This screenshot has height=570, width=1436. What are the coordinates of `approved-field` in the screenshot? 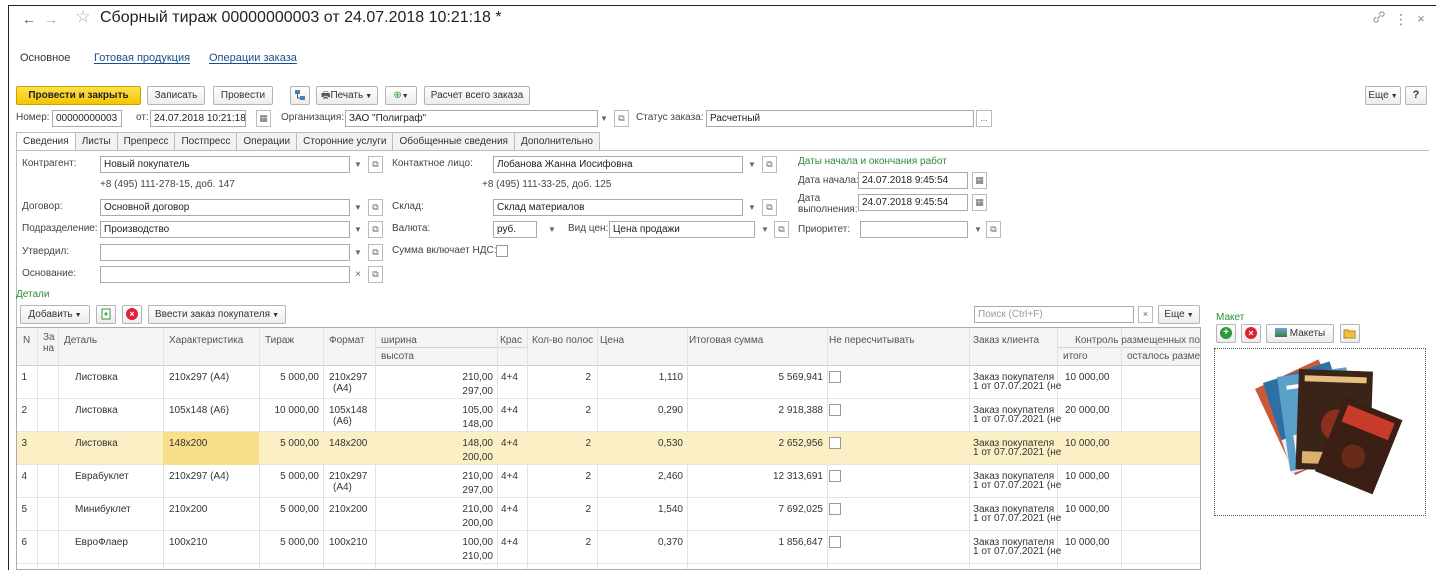 It's located at (225, 252).